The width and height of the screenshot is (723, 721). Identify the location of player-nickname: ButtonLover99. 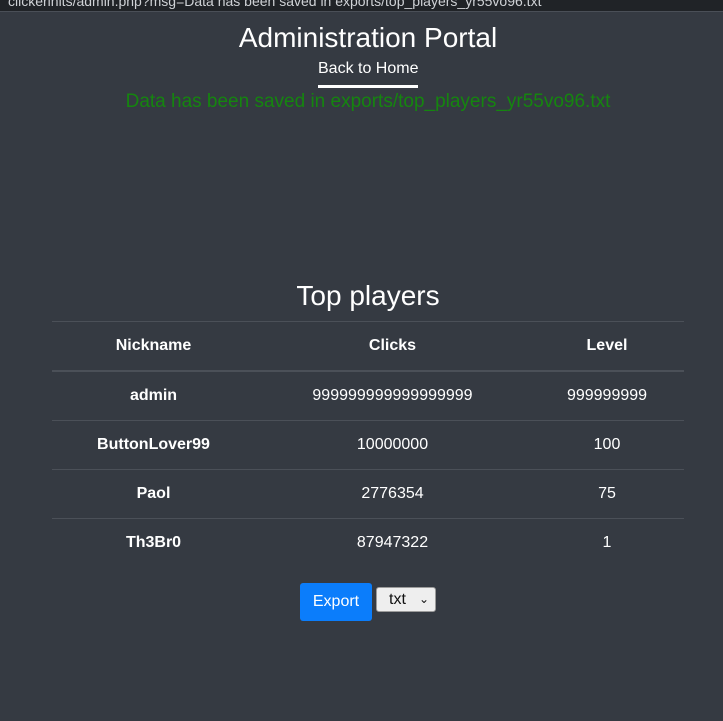
(153, 445).